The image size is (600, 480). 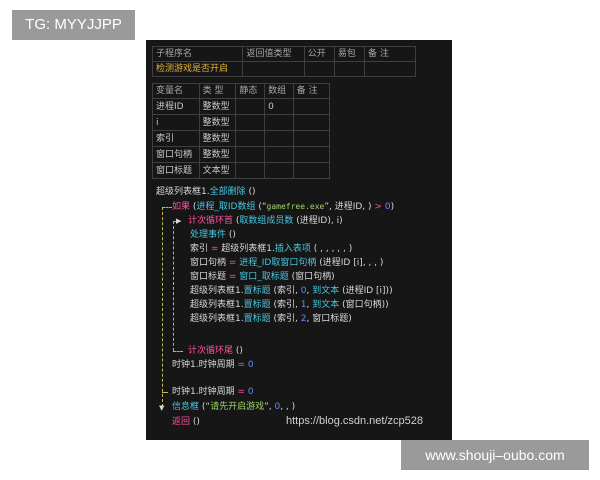 I want to click on if-flow-line, so click(x=162, y=307).